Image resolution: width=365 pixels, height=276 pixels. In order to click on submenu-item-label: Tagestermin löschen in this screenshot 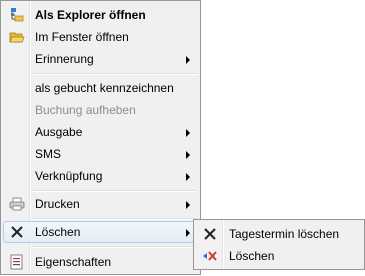, I will do `click(284, 234)`.